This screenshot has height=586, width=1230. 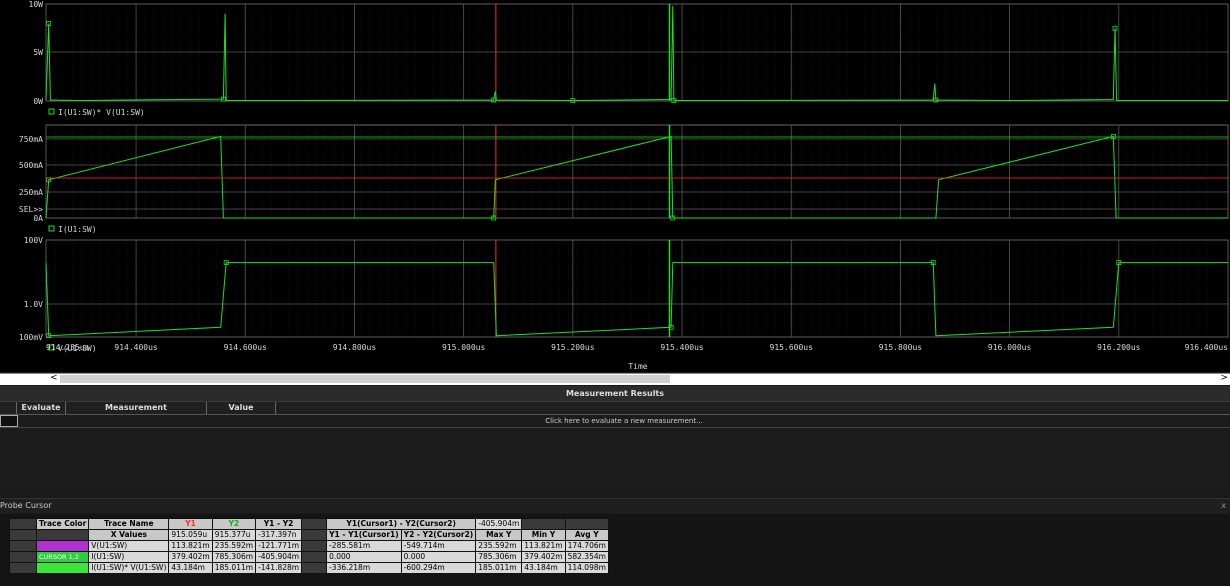 What do you see at coordinates (401, 524) in the screenshot?
I see `cursor-diff-header: Y1(Cursor1) - Y2(Cursor2)` at bounding box center [401, 524].